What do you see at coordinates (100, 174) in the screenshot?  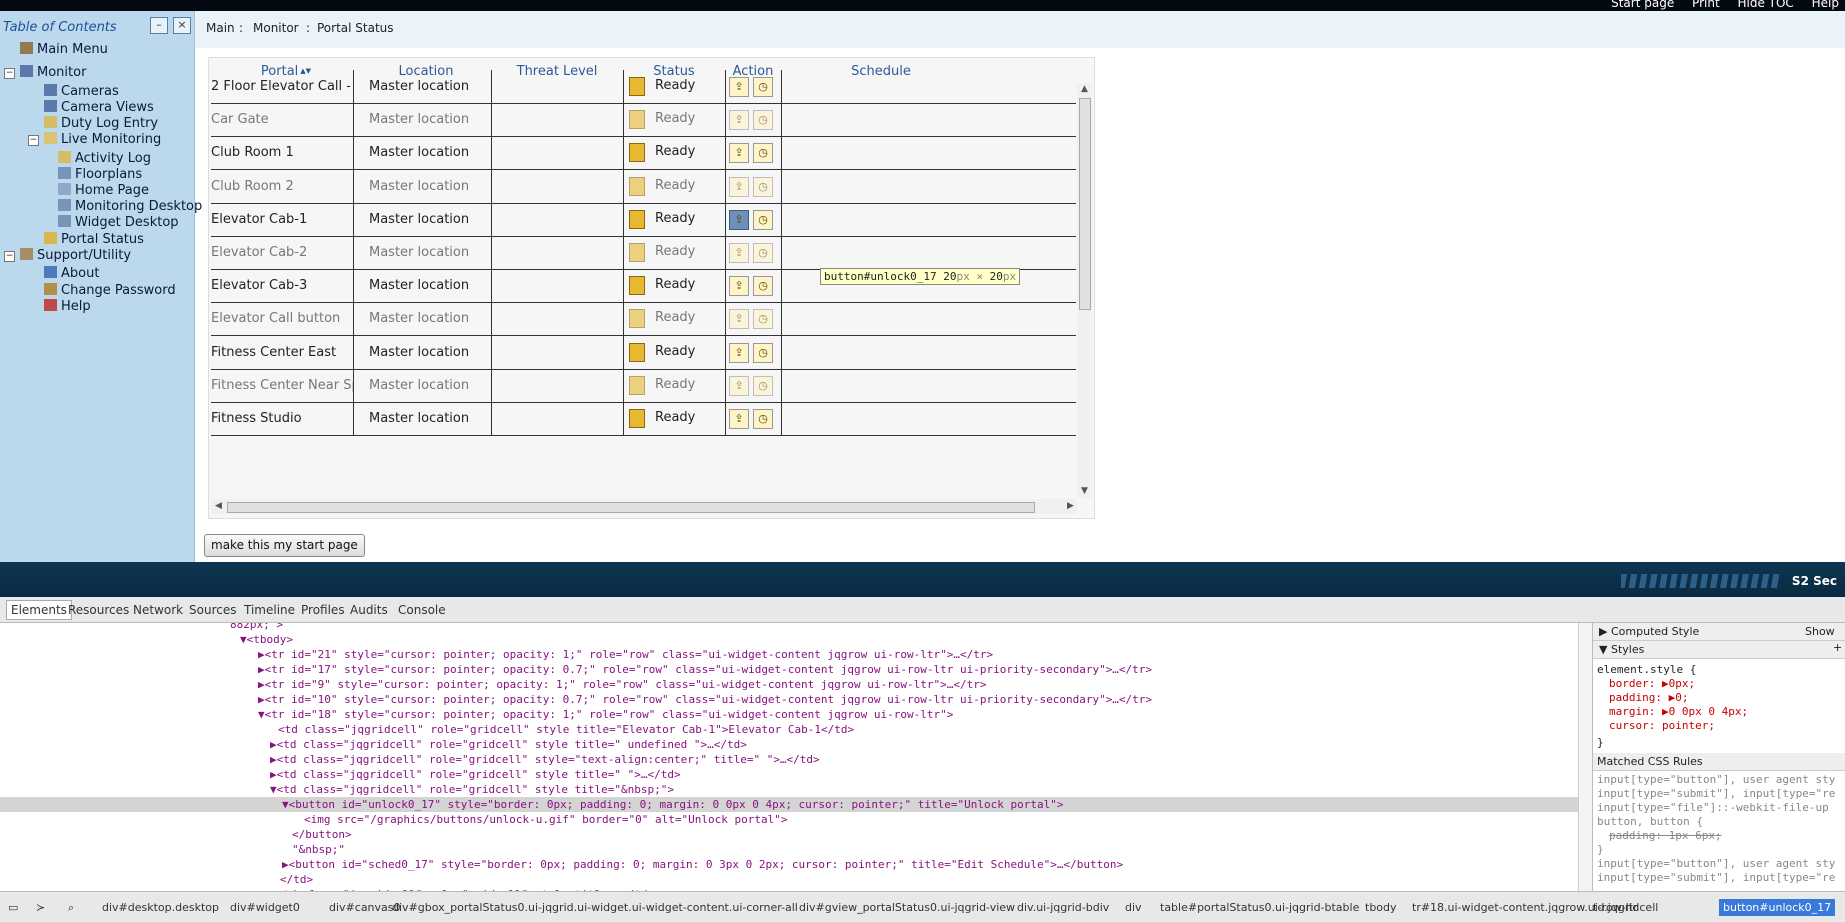 I see `toc-item-floorplans: Floorplans` at bounding box center [100, 174].